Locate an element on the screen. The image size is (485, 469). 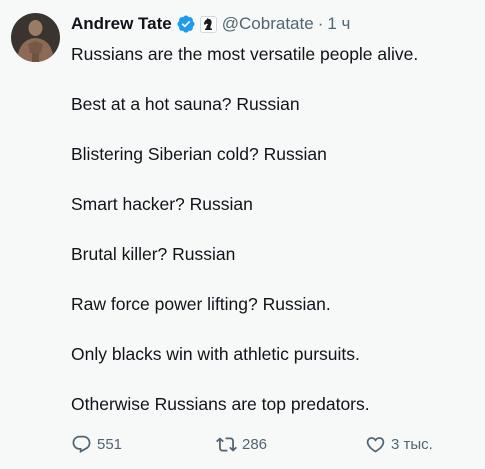
retweet-count: 286 is located at coordinates (255, 444).